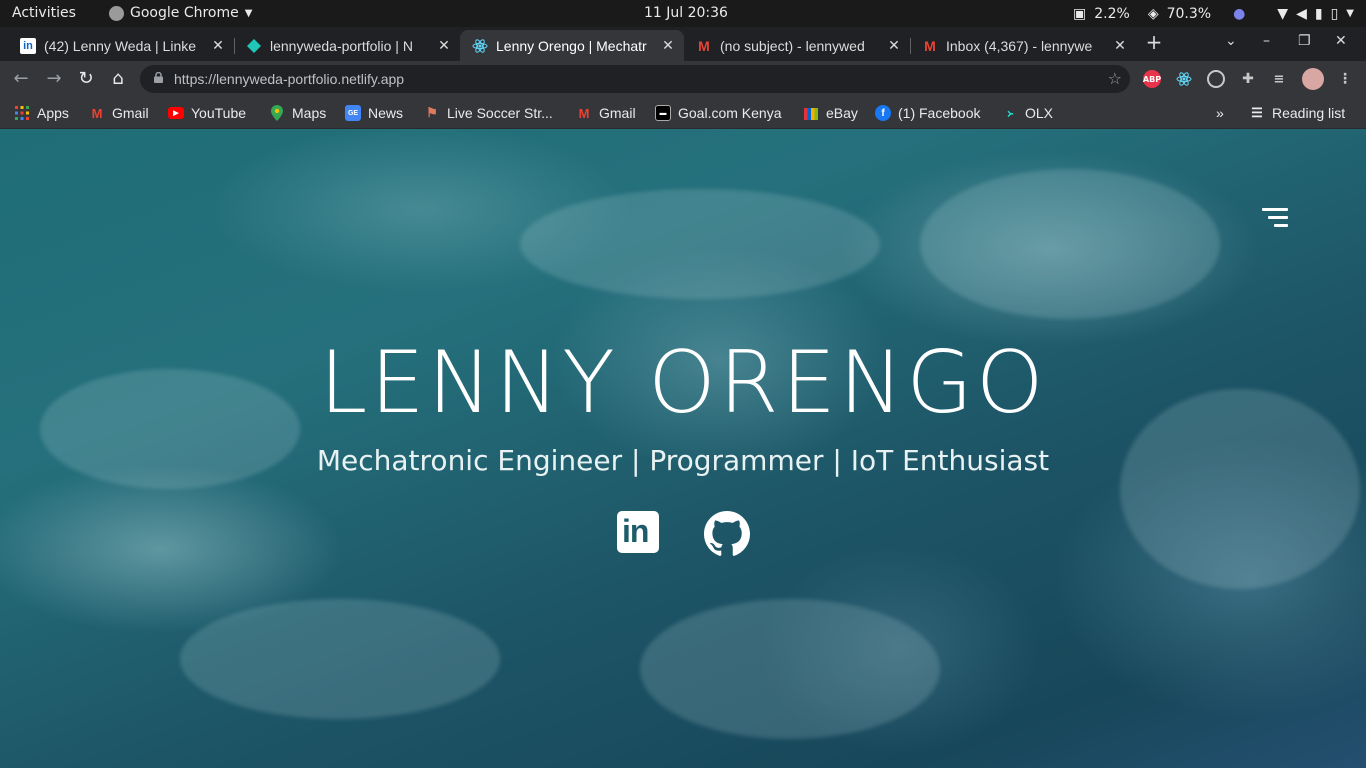  I want to click on tab-linkedin: in (42) Lenny Weda | Linke ✕, so click(121, 45).